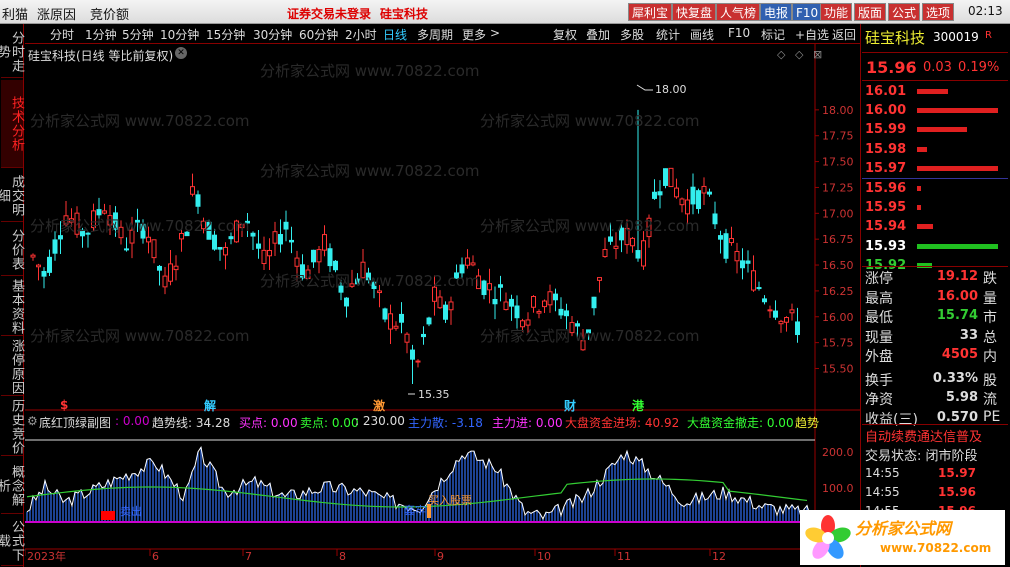  What do you see at coordinates (62, 34) in the screenshot?
I see `period-intraday: 分时` at bounding box center [62, 34].